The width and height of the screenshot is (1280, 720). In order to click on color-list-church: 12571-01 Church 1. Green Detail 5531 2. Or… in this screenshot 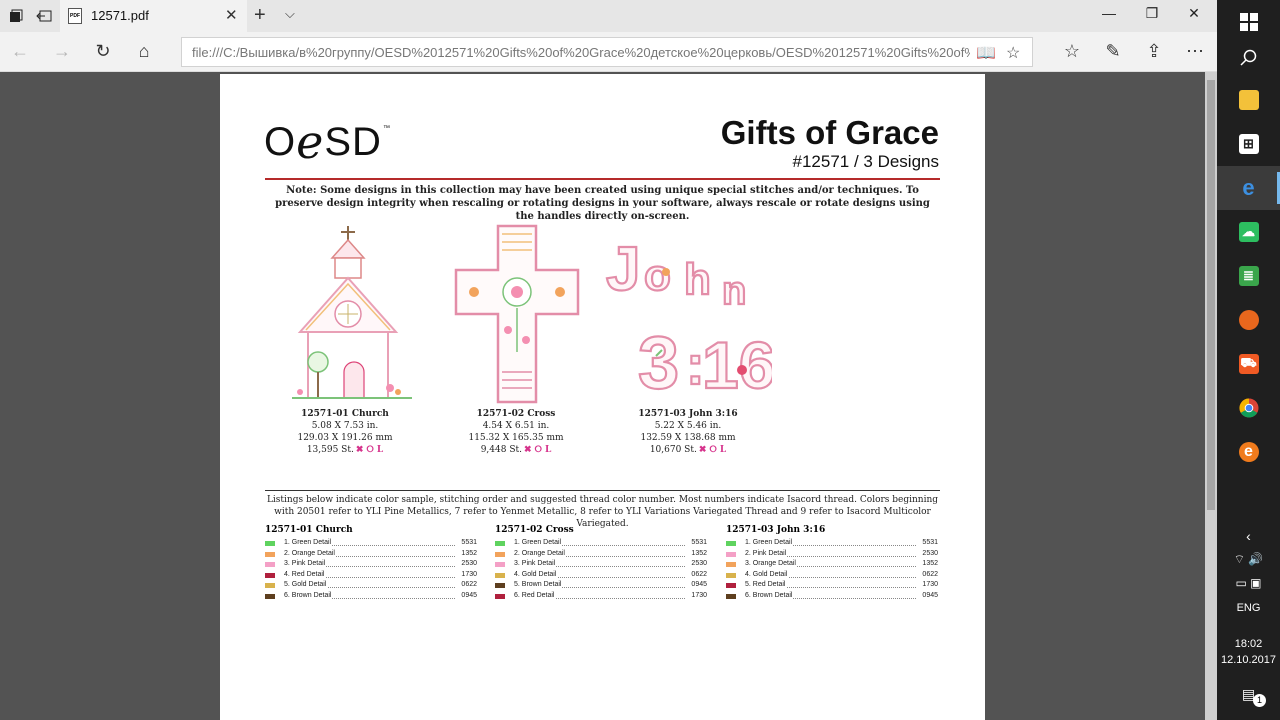, I will do `click(371, 563)`.